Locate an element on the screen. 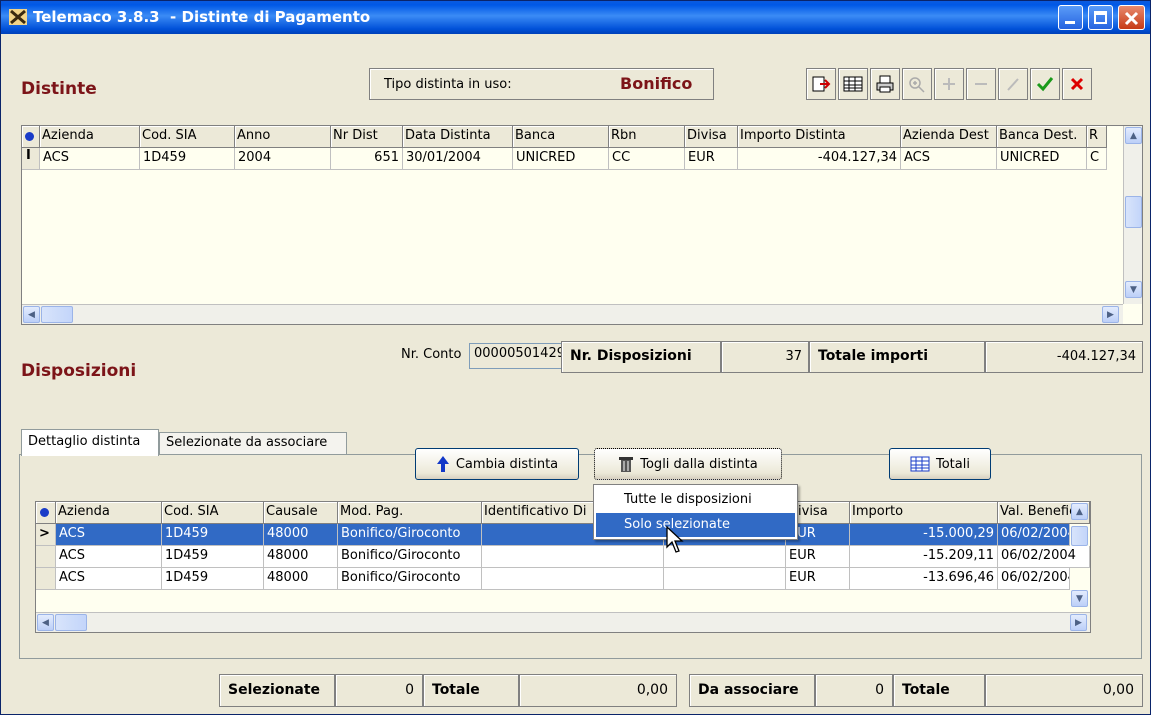 This screenshot has width=1151, height=715. close-button is located at coordinates (1131, 17).